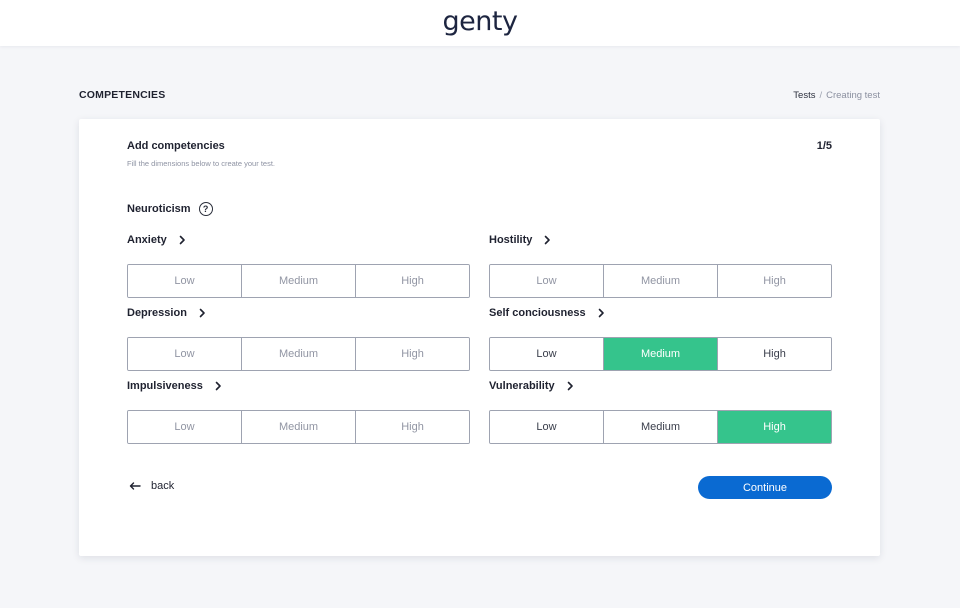  Describe the element at coordinates (298, 313) in the screenshot. I see `dimension-label: Depression` at that location.